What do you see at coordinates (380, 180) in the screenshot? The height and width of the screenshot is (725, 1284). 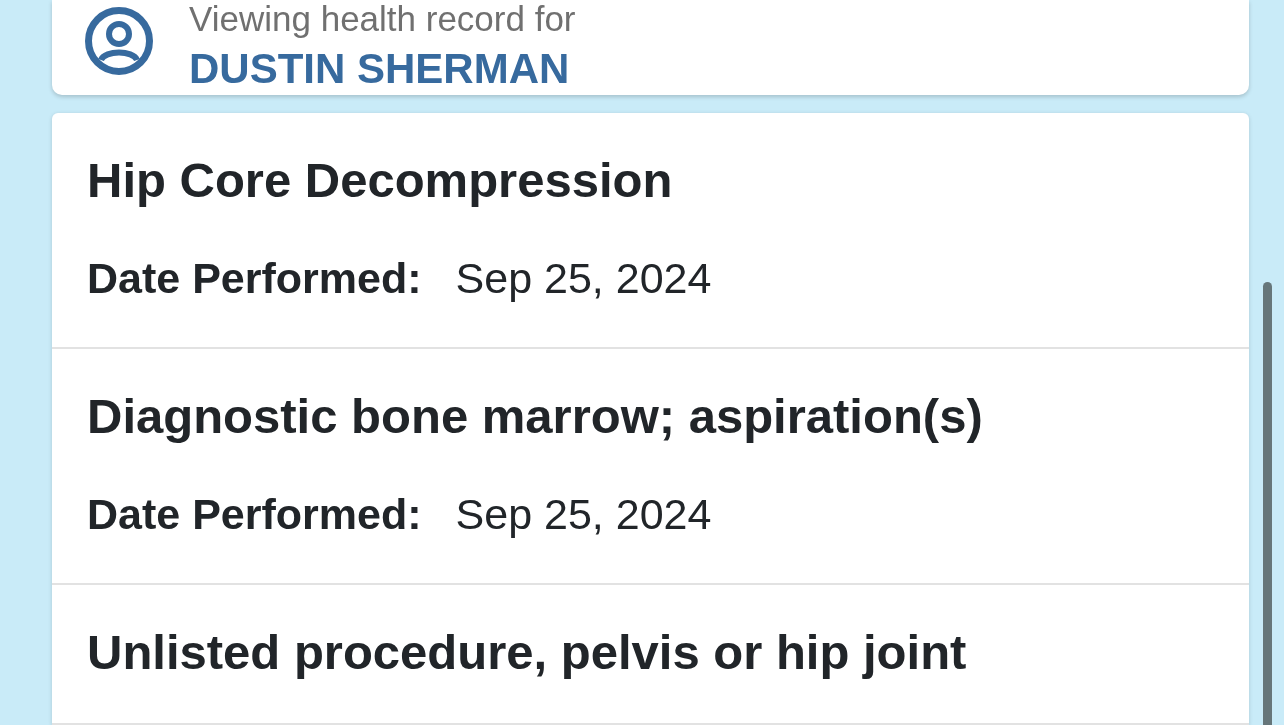 I see `procedure-title: Hip Core Decompression` at bounding box center [380, 180].